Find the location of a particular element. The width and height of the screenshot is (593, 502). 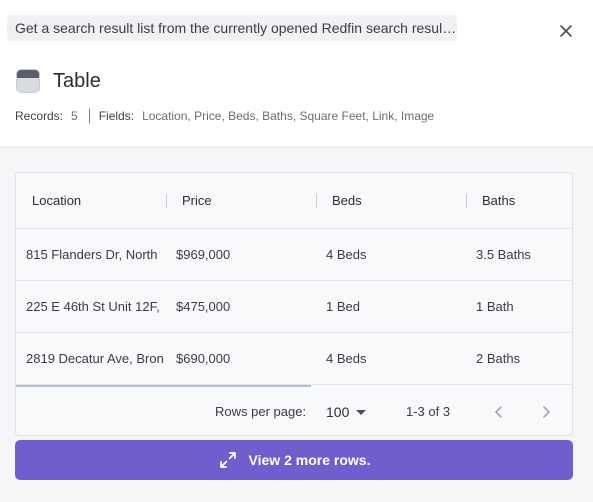

cell-location: 225 E 46th St Unit 12F, is located at coordinates (93, 306).